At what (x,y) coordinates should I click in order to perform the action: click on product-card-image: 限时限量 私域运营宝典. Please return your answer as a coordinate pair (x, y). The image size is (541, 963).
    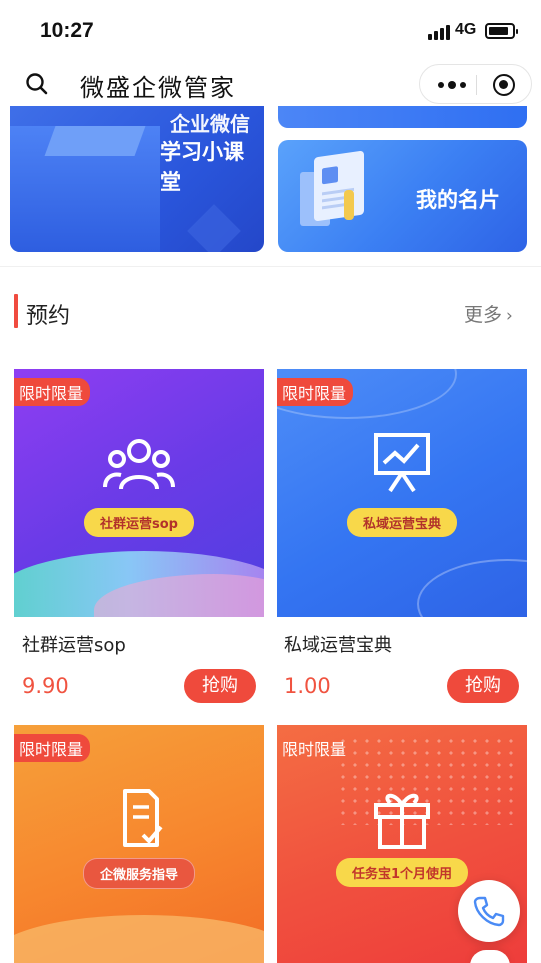
    Looking at the image, I should click on (402, 493).